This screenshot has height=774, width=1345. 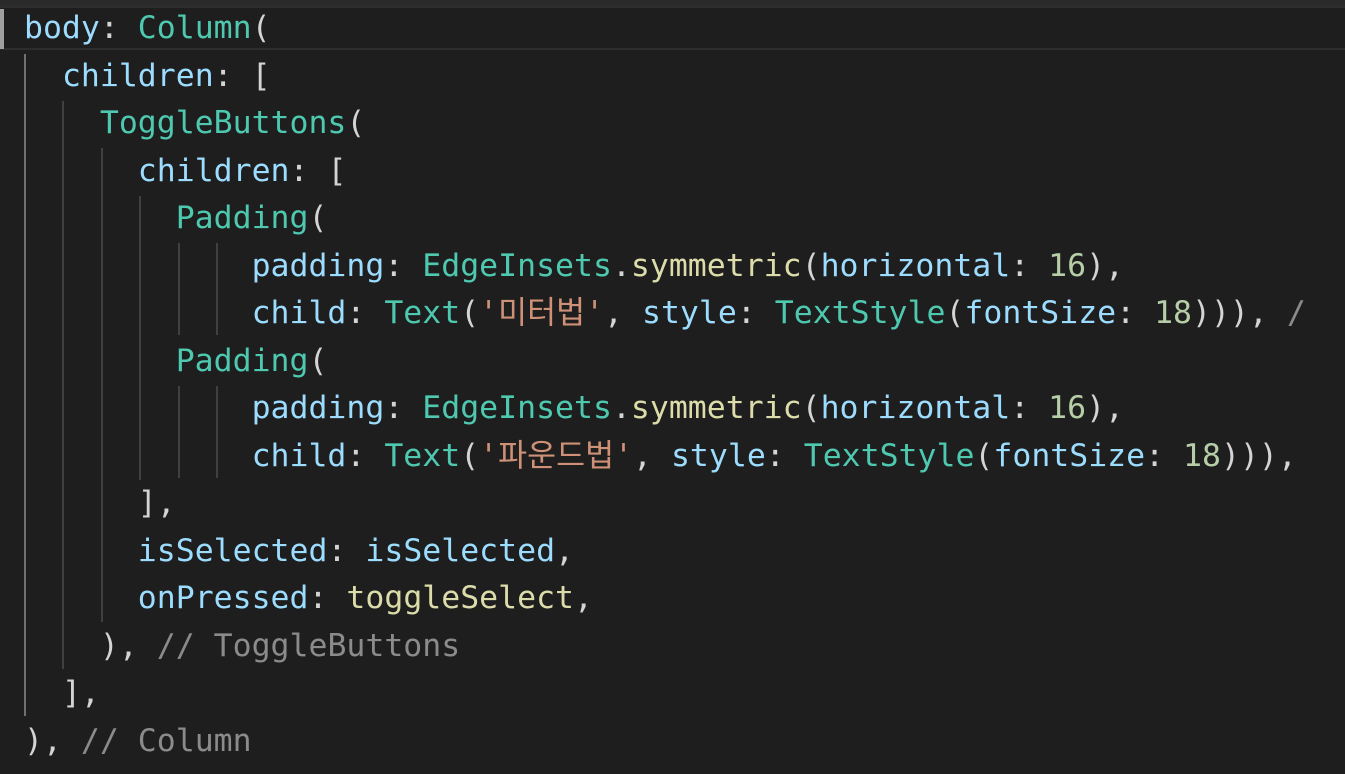 What do you see at coordinates (556, 455) in the screenshot?
I see `code-token: '파운드법'` at bounding box center [556, 455].